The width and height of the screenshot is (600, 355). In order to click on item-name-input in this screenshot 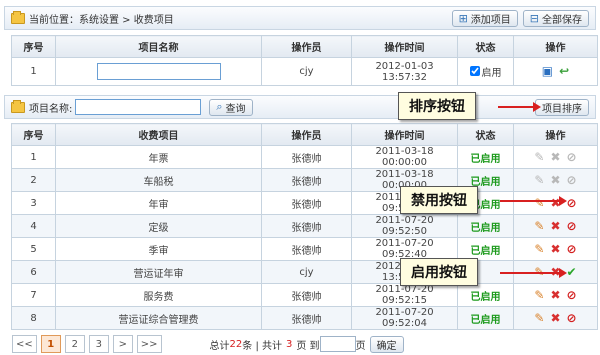, I will do `click(158, 71)`.